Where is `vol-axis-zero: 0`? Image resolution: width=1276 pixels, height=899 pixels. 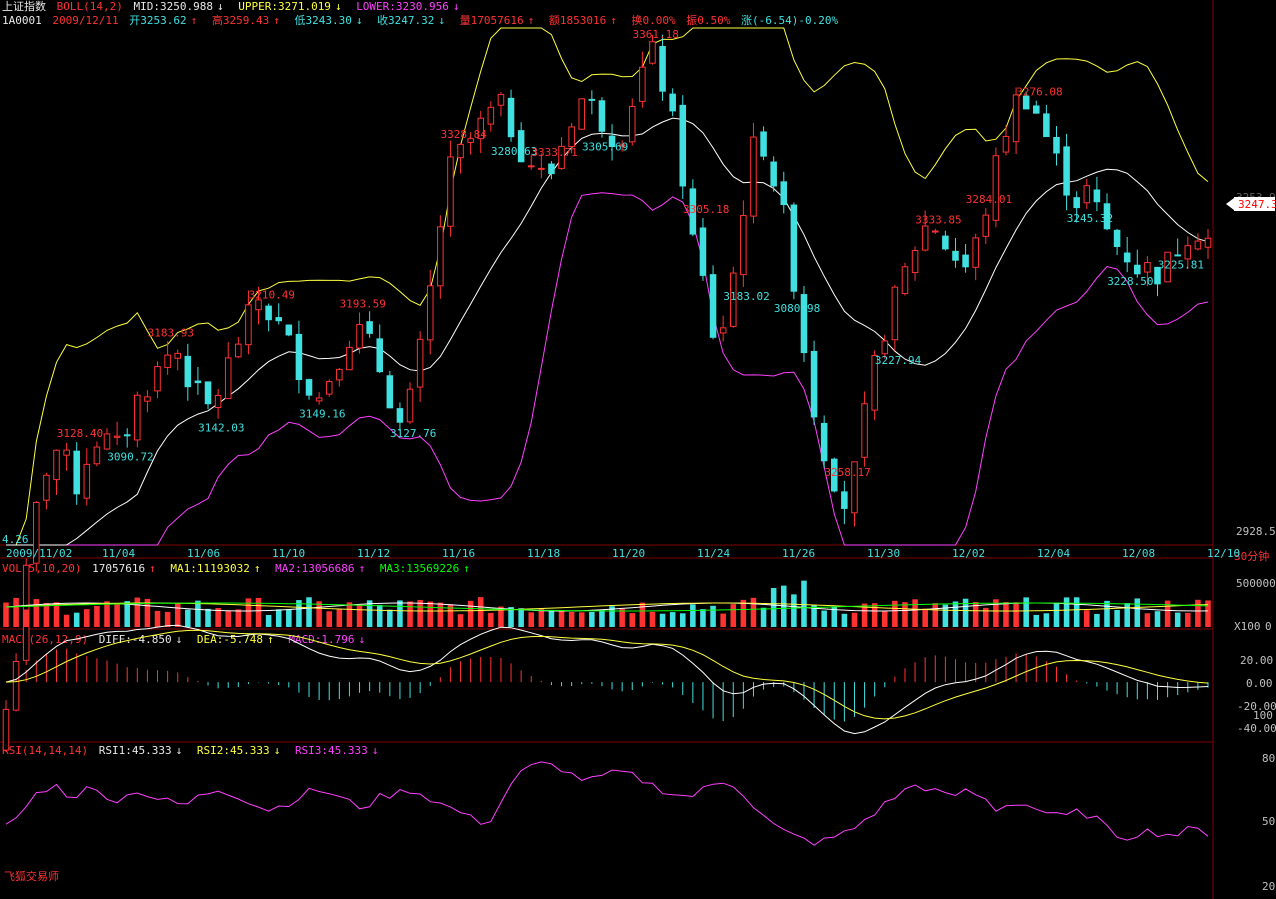 vol-axis-zero: 0 is located at coordinates (1268, 626).